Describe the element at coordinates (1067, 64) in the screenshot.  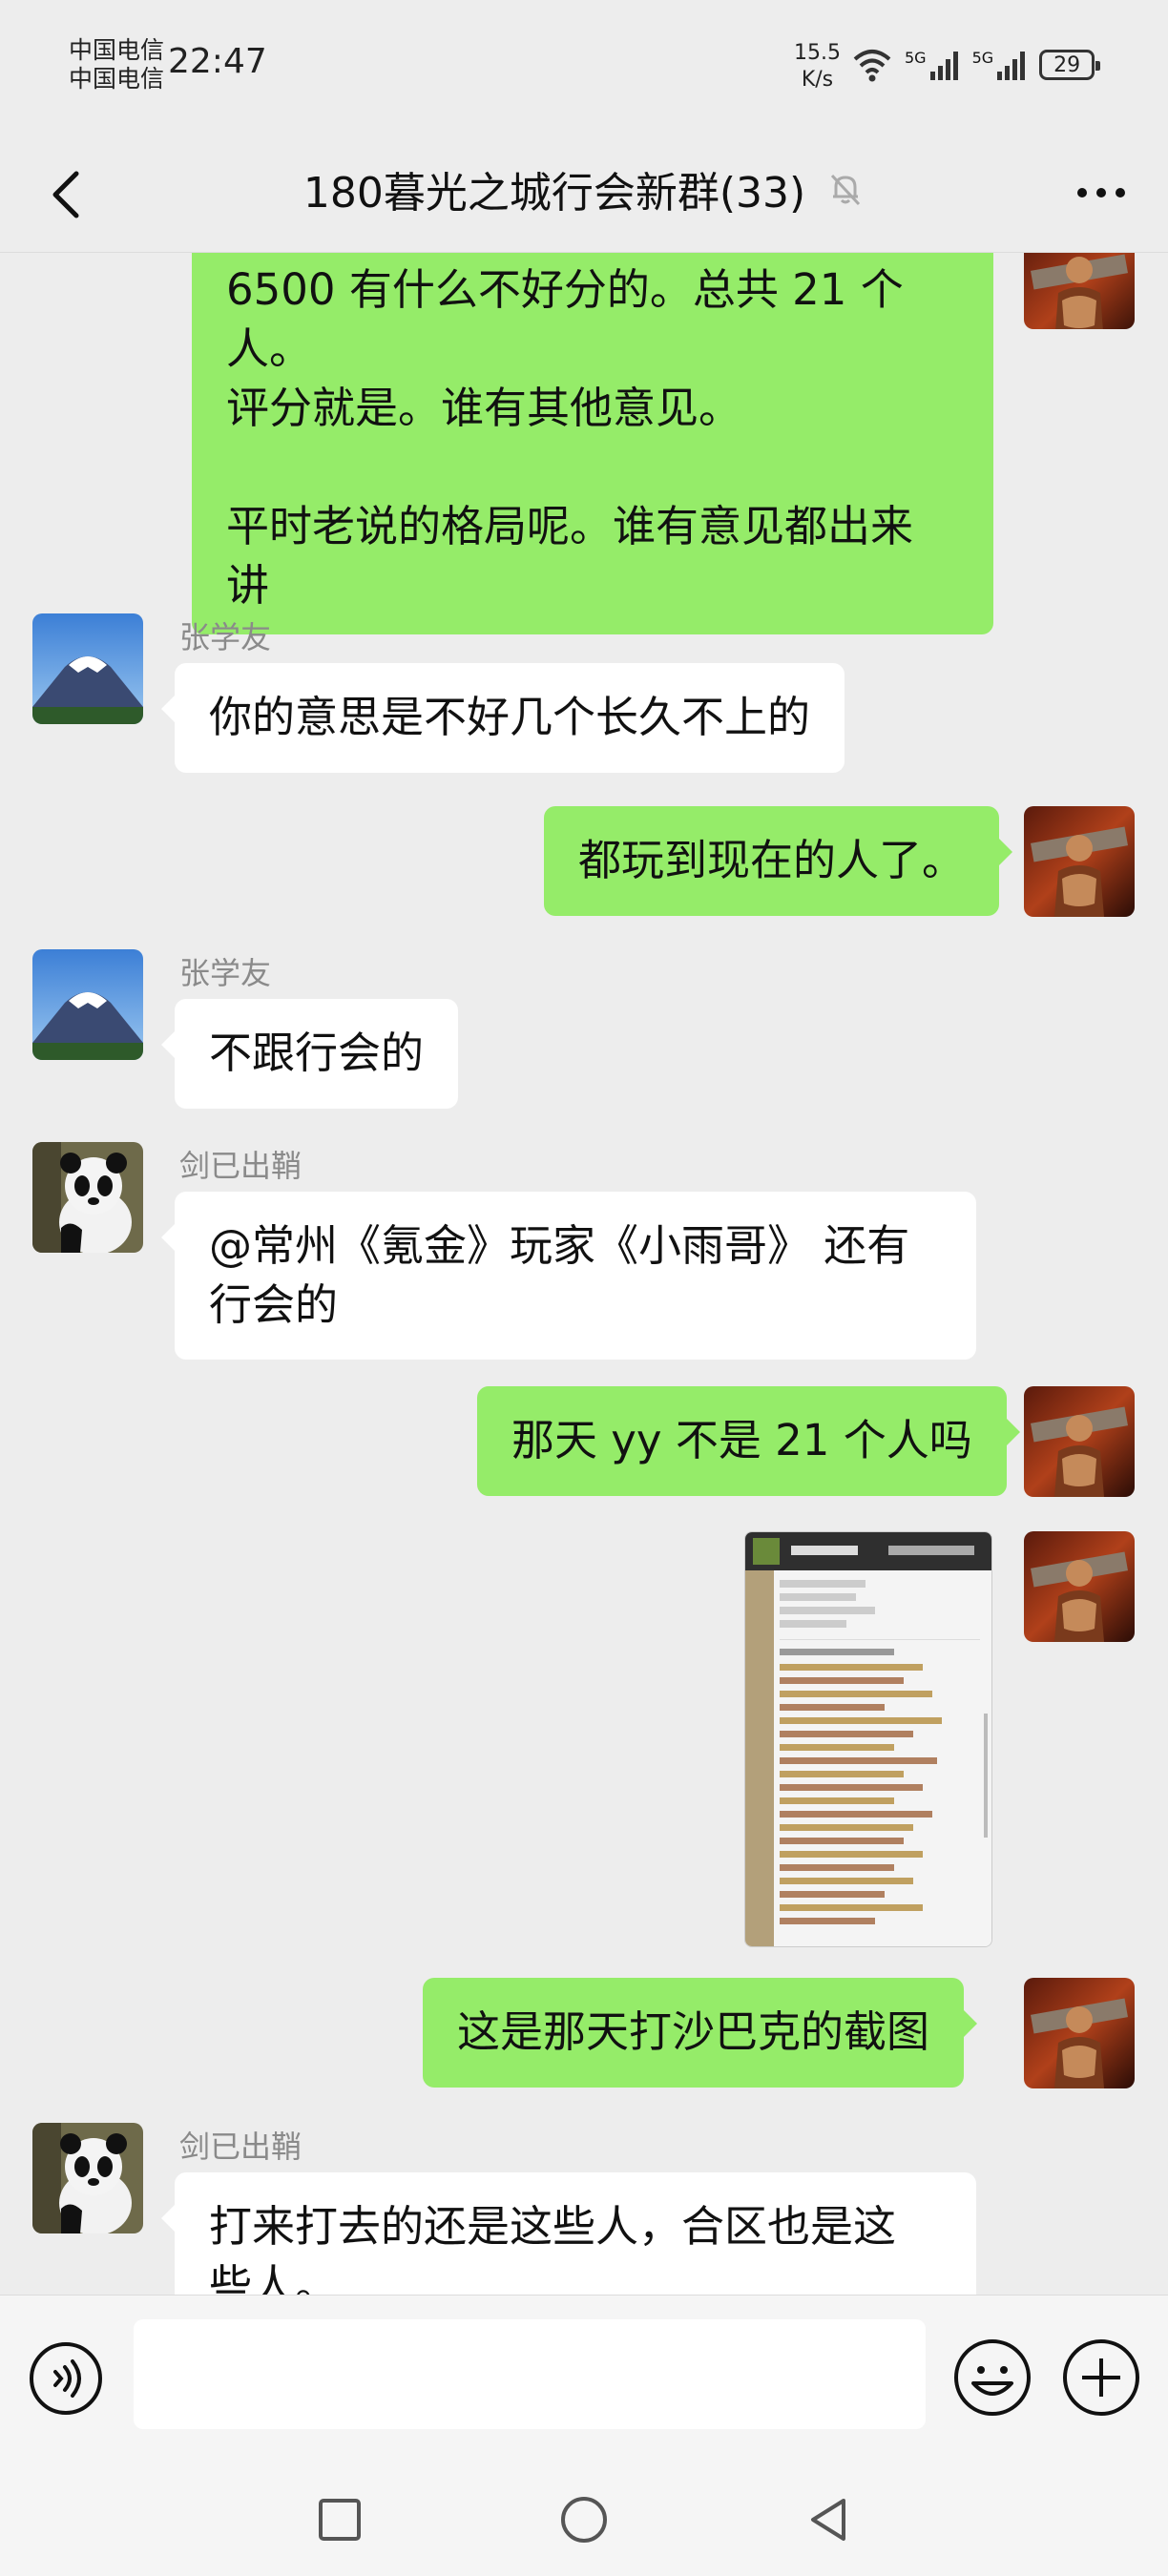
I see `battery-level: 29` at that location.